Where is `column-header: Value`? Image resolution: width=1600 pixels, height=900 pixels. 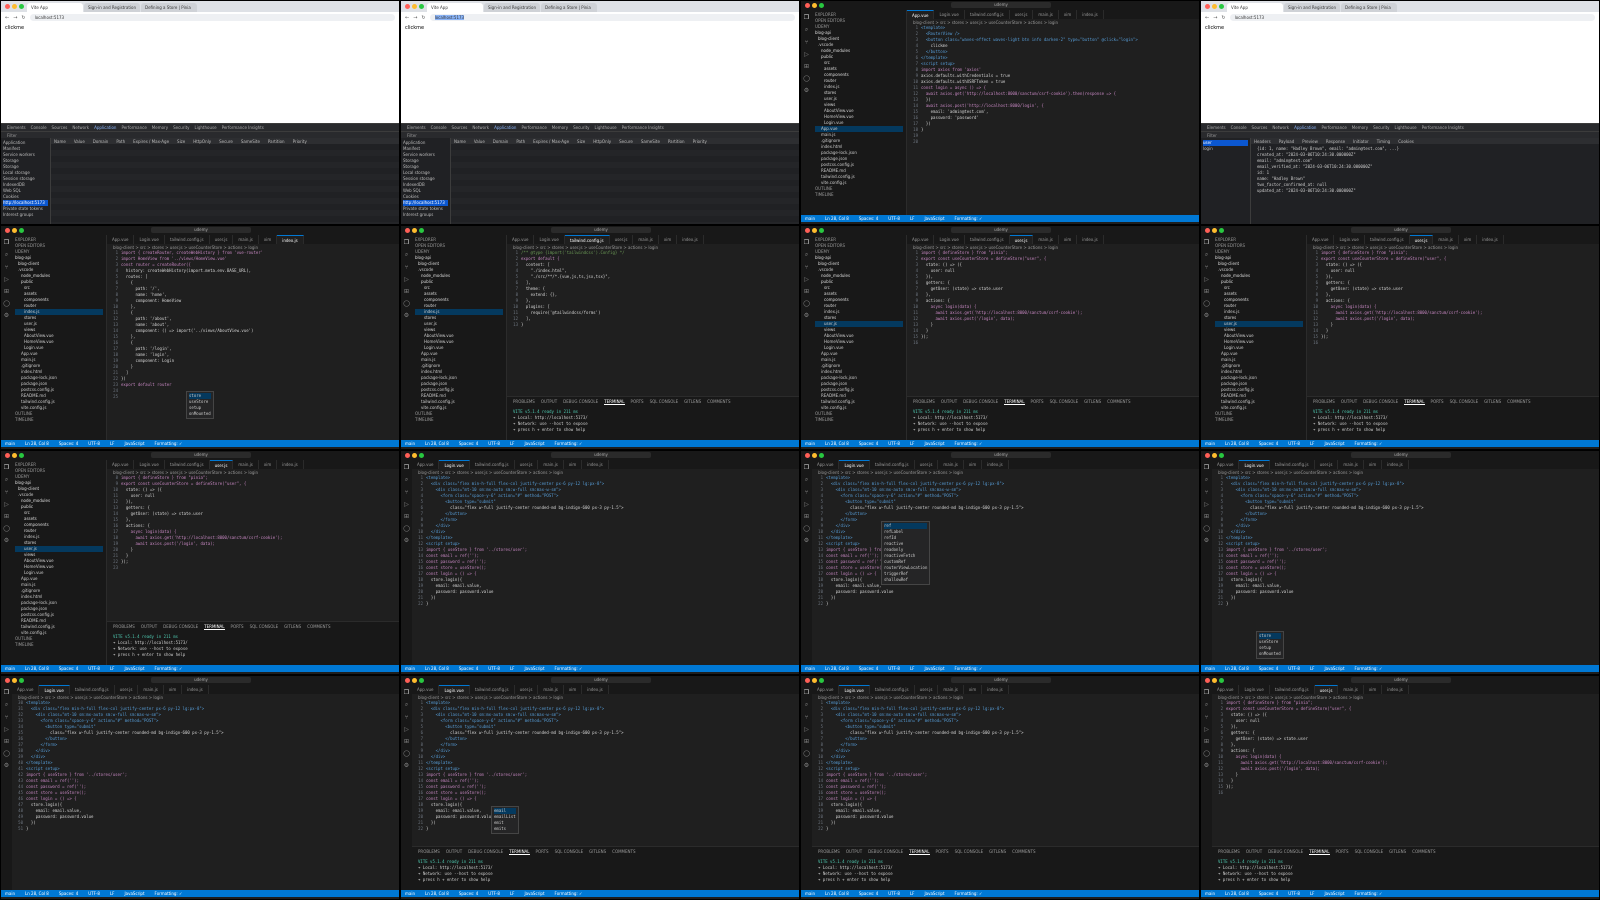
column-header: Value is located at coordinates (479, 141).